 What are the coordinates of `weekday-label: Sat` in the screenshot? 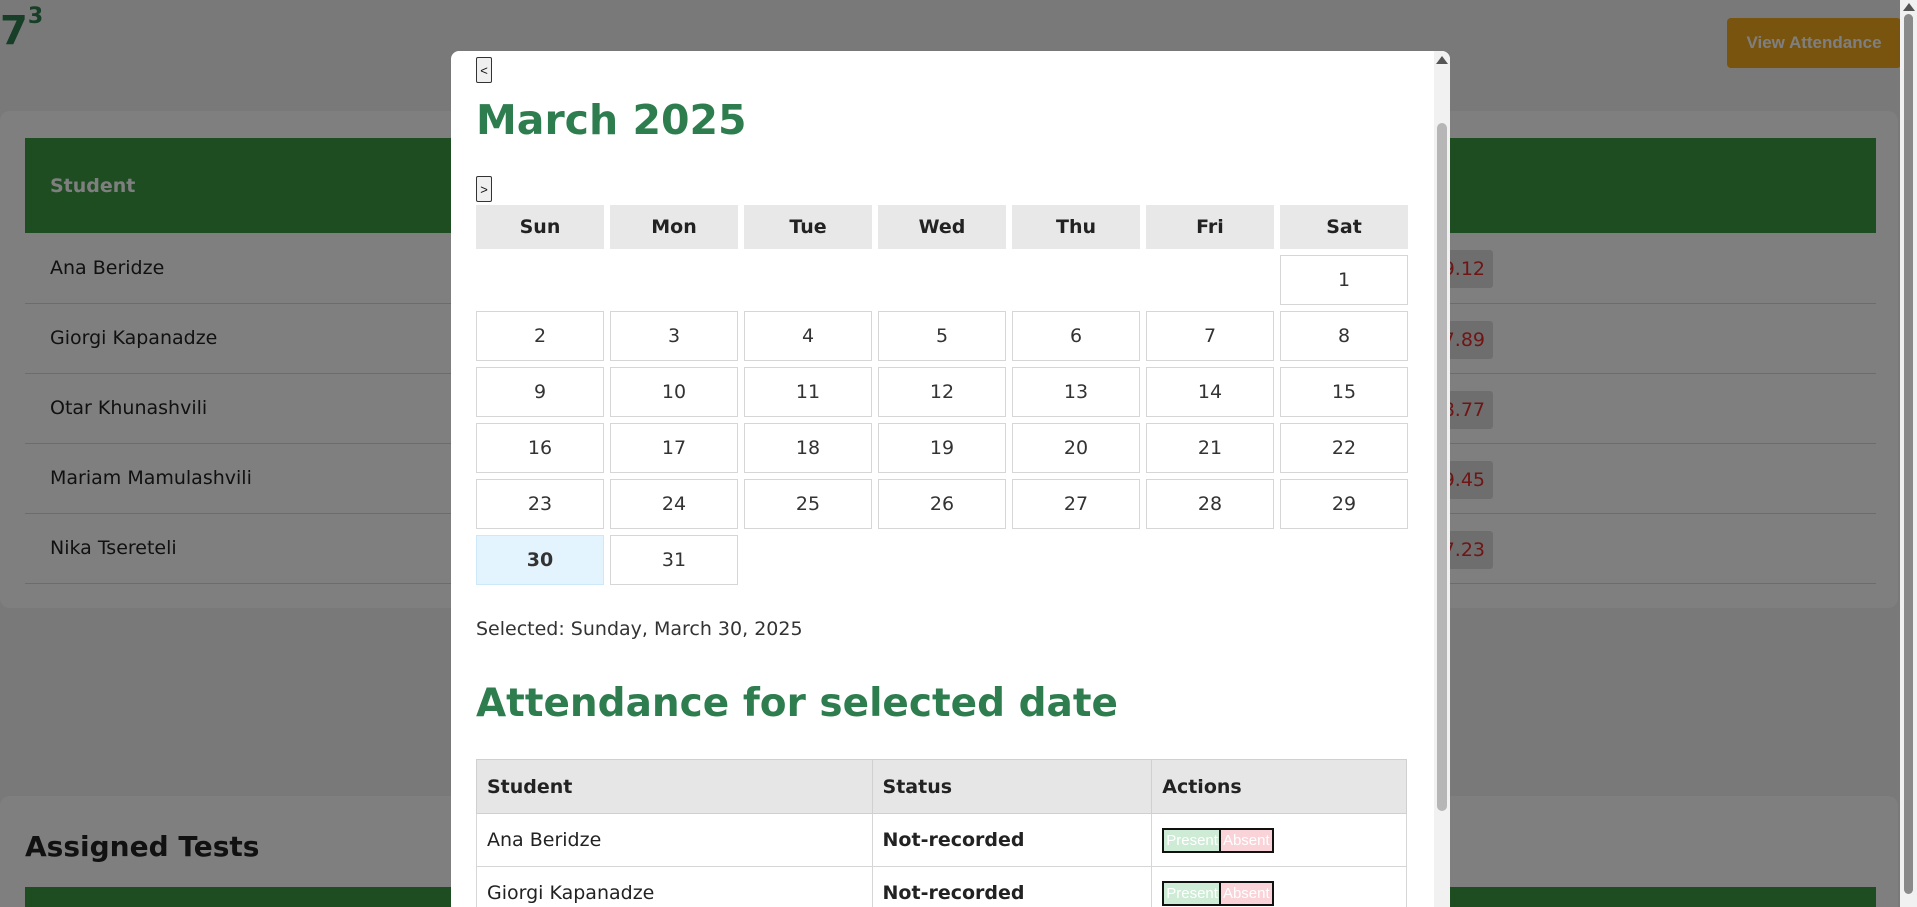 It's located at (1344, 227).